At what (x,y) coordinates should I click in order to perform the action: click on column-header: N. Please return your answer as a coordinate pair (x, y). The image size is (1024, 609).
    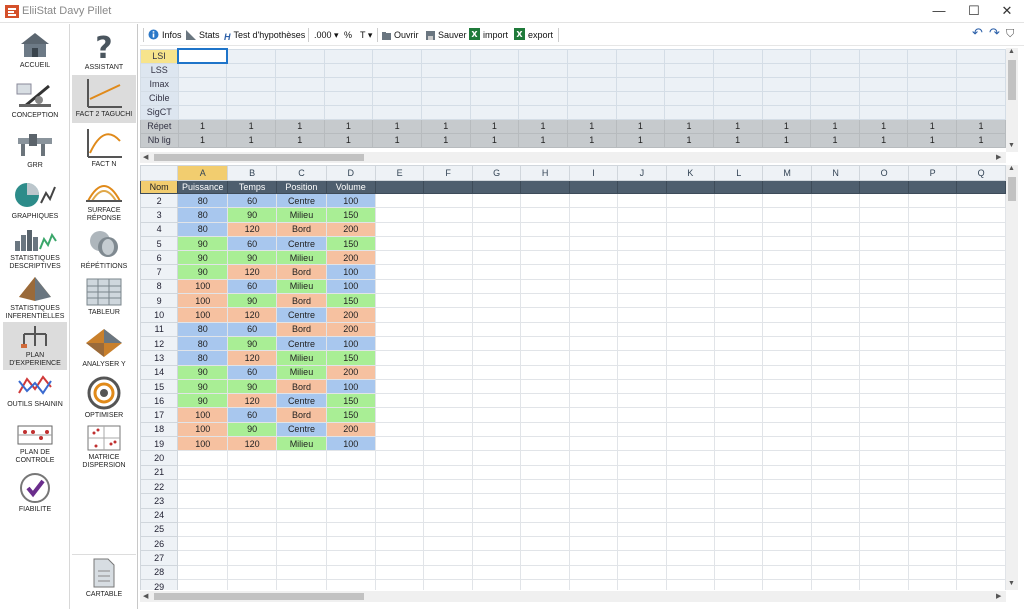
    Looking at the image, I should click on (835, 173).